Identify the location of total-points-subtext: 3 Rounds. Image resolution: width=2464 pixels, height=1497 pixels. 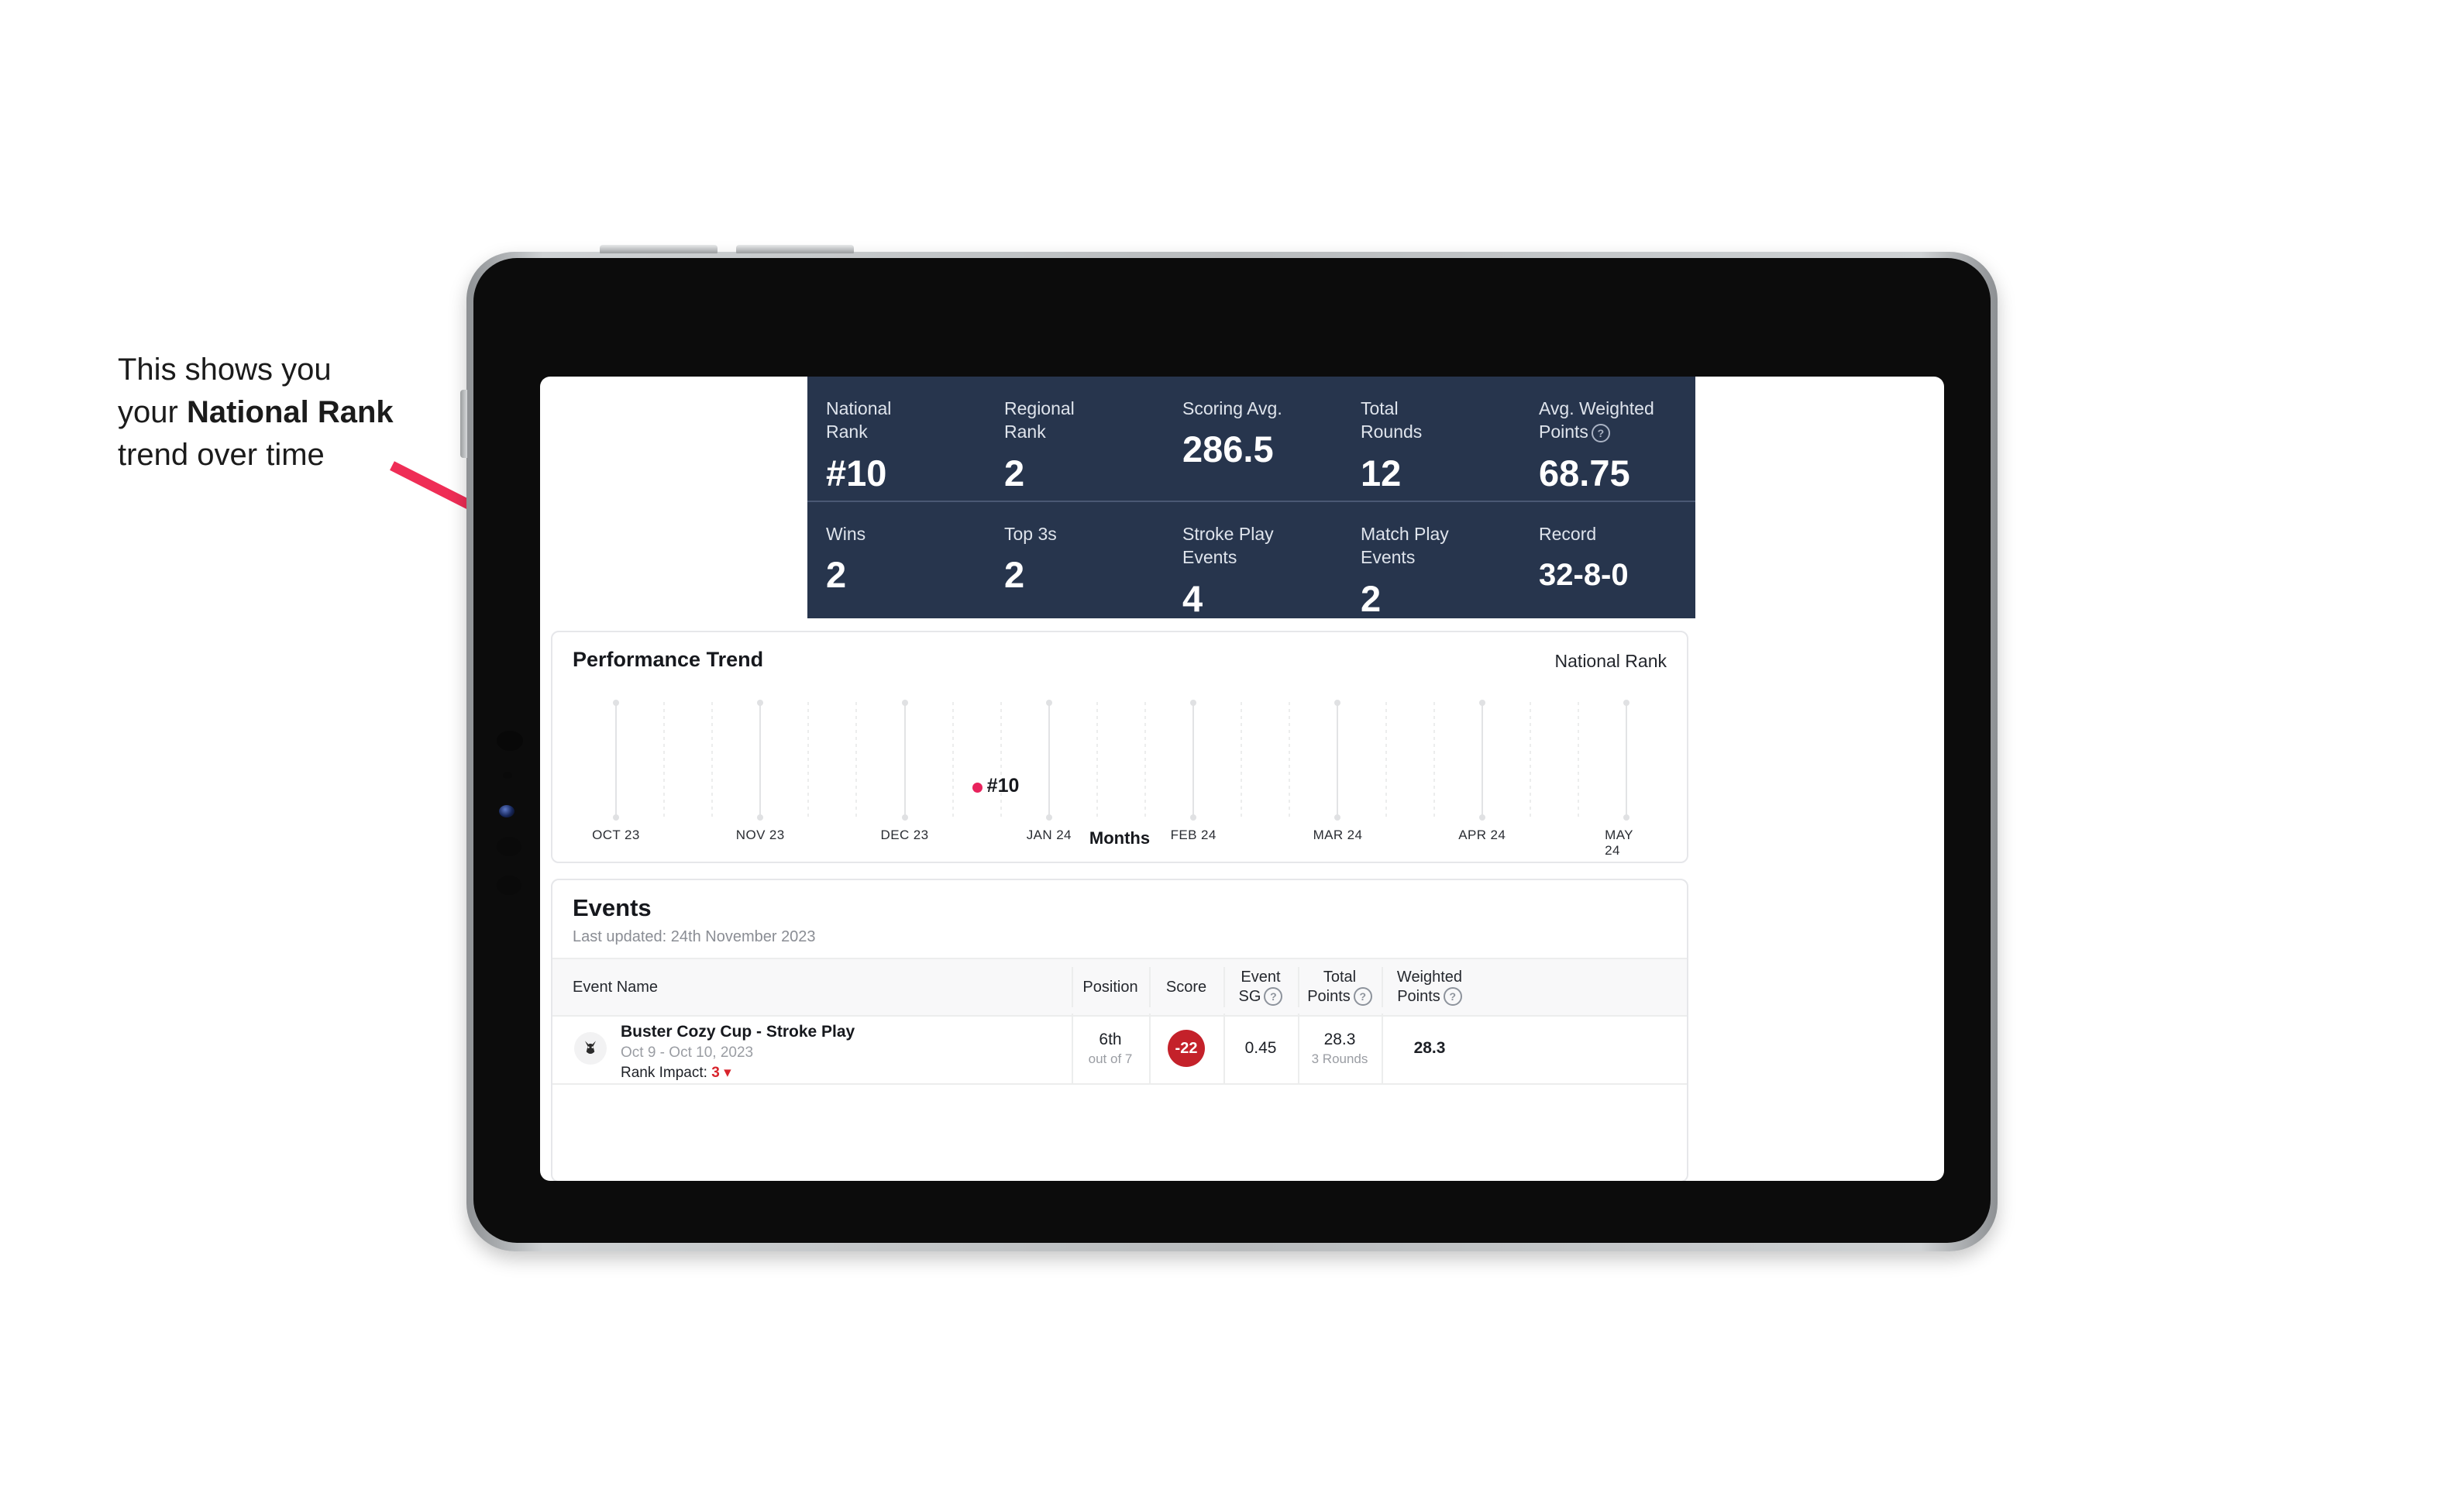
(1339, 1058).